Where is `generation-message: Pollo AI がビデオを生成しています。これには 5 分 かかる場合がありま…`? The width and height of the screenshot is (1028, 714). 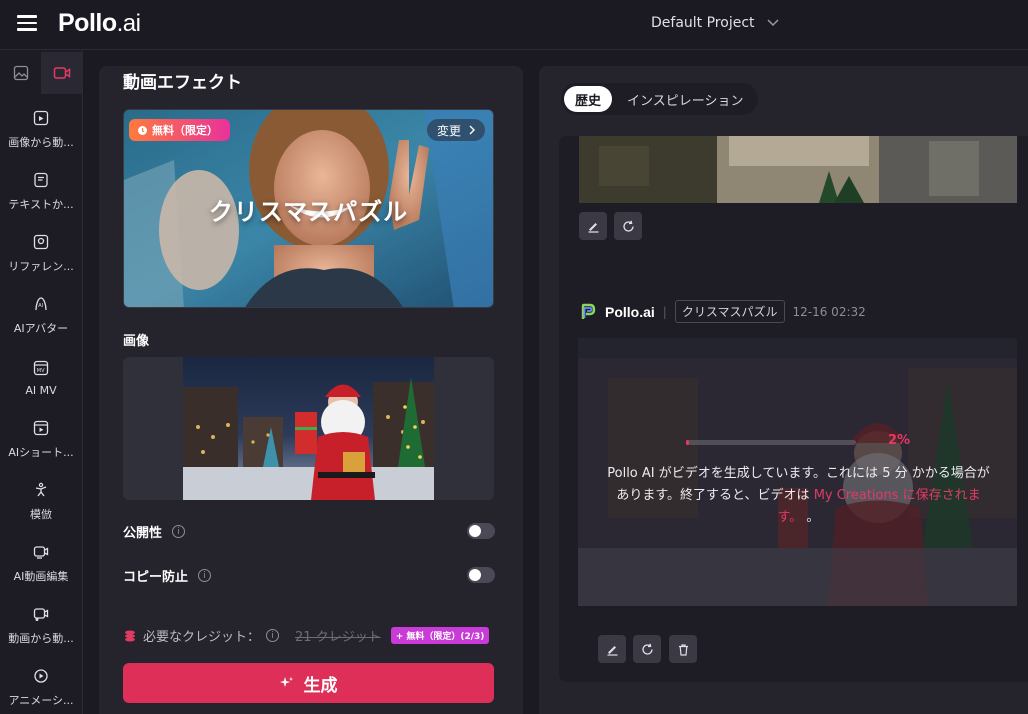 generation-message: Pollo AI がビデオを生成しています。これには 5 分 かかる場合がありま… is located at coordinates (798, 495).